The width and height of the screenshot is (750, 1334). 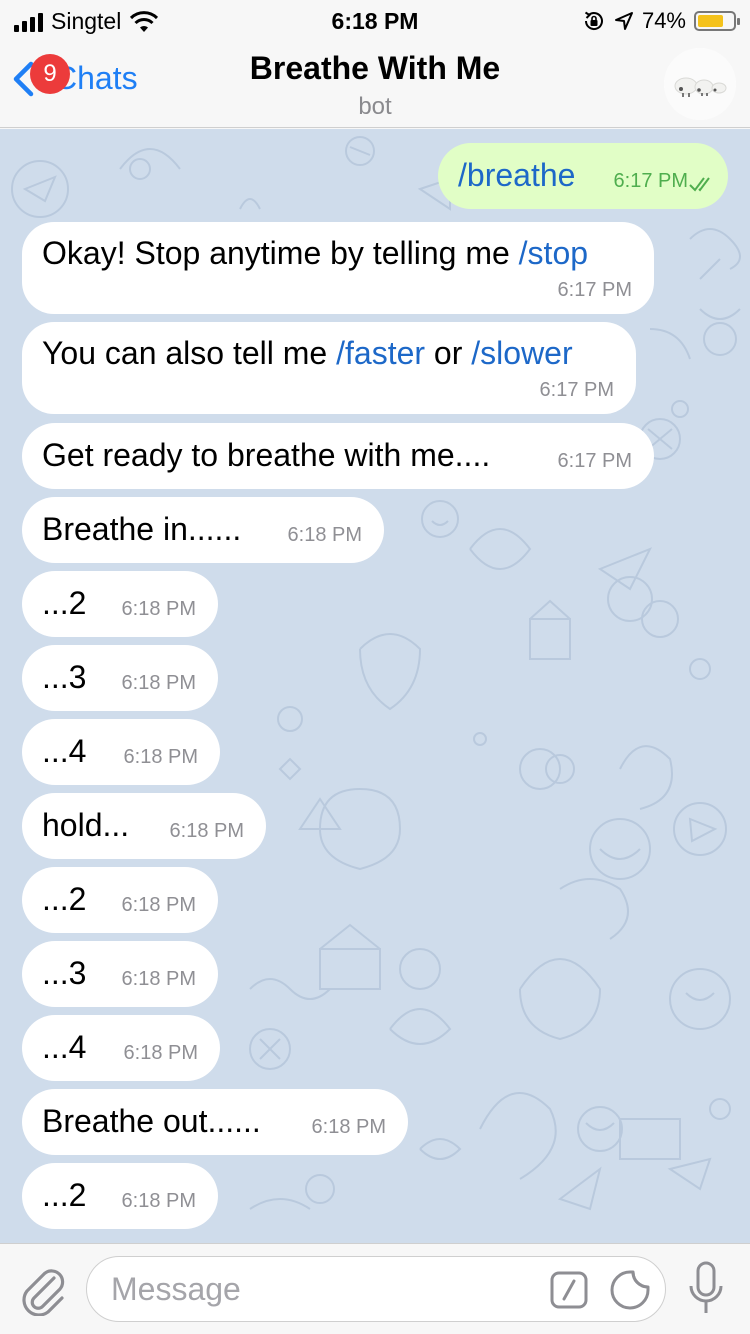 I want to click on incoming-message: hold... 6:18 PM, so click(x=144, y=826).